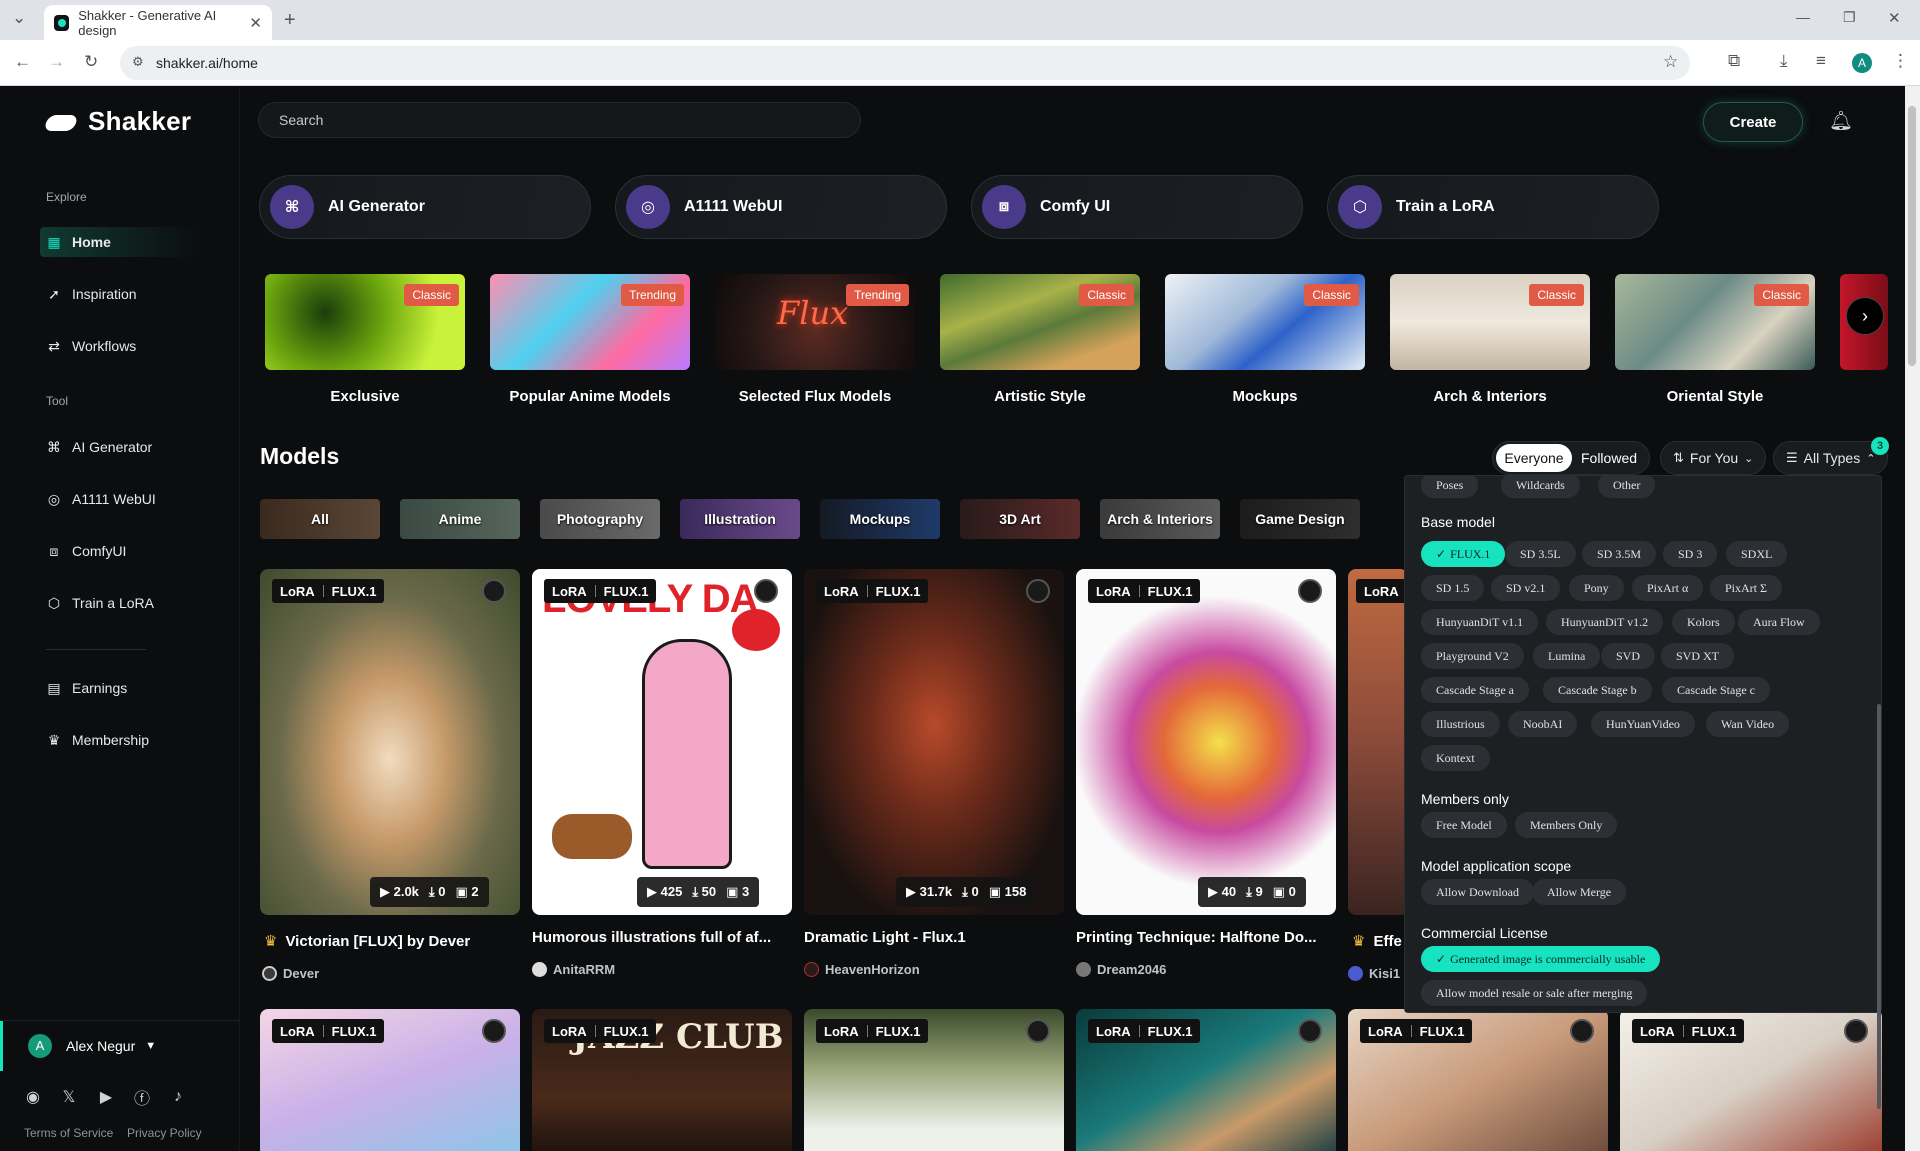 This screenshot has width=1920, height=1151. What do you see at coordinates (120, 603) in the screenshot?
I see `sidebar-item-train-lora: ⬡ Train a LoRA` at bounding box center [120, 603].